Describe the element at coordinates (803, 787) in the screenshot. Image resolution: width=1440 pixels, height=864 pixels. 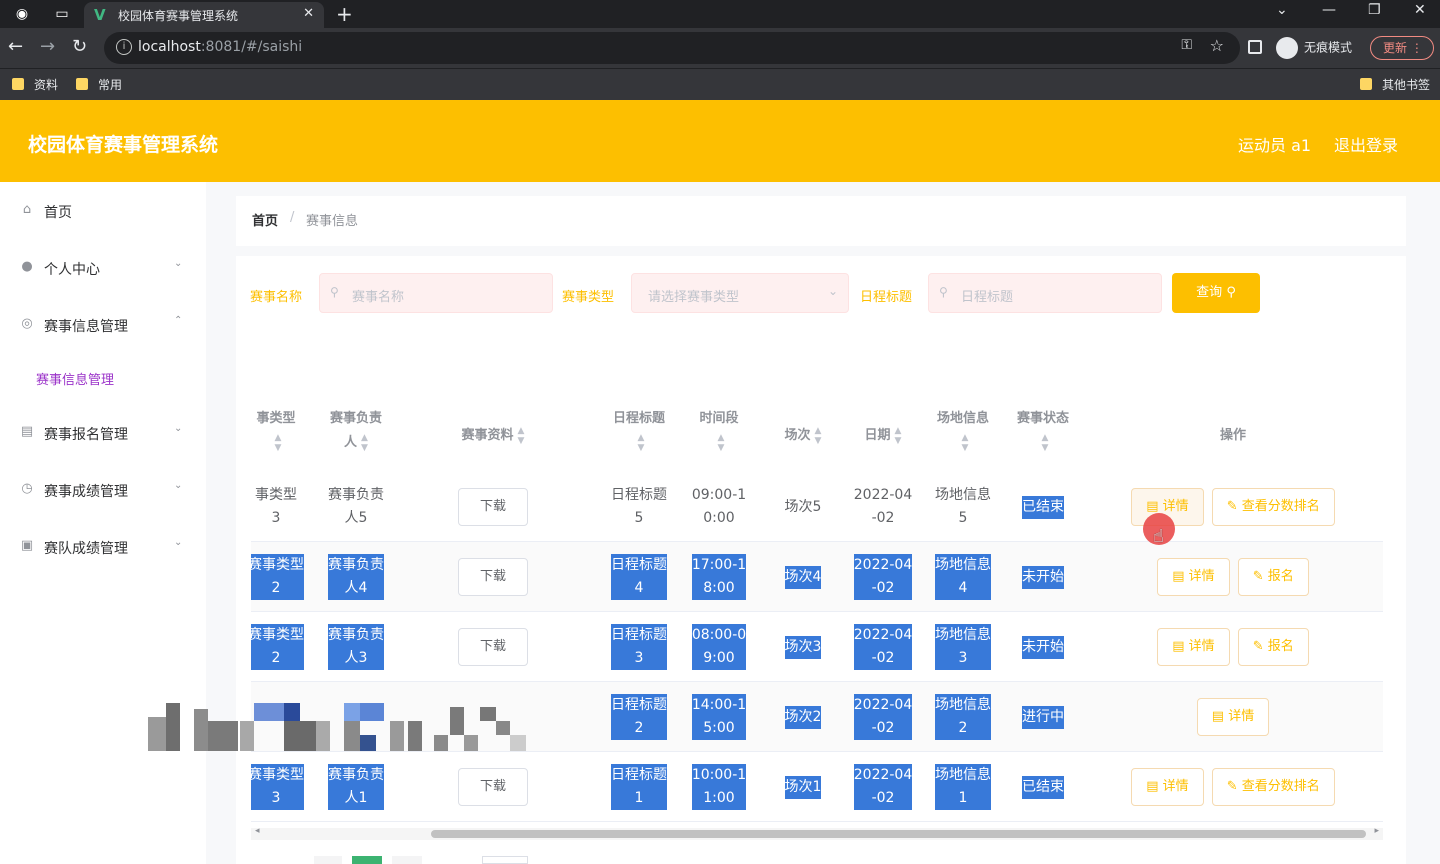
I see `cell-session: 场次1` at that location.